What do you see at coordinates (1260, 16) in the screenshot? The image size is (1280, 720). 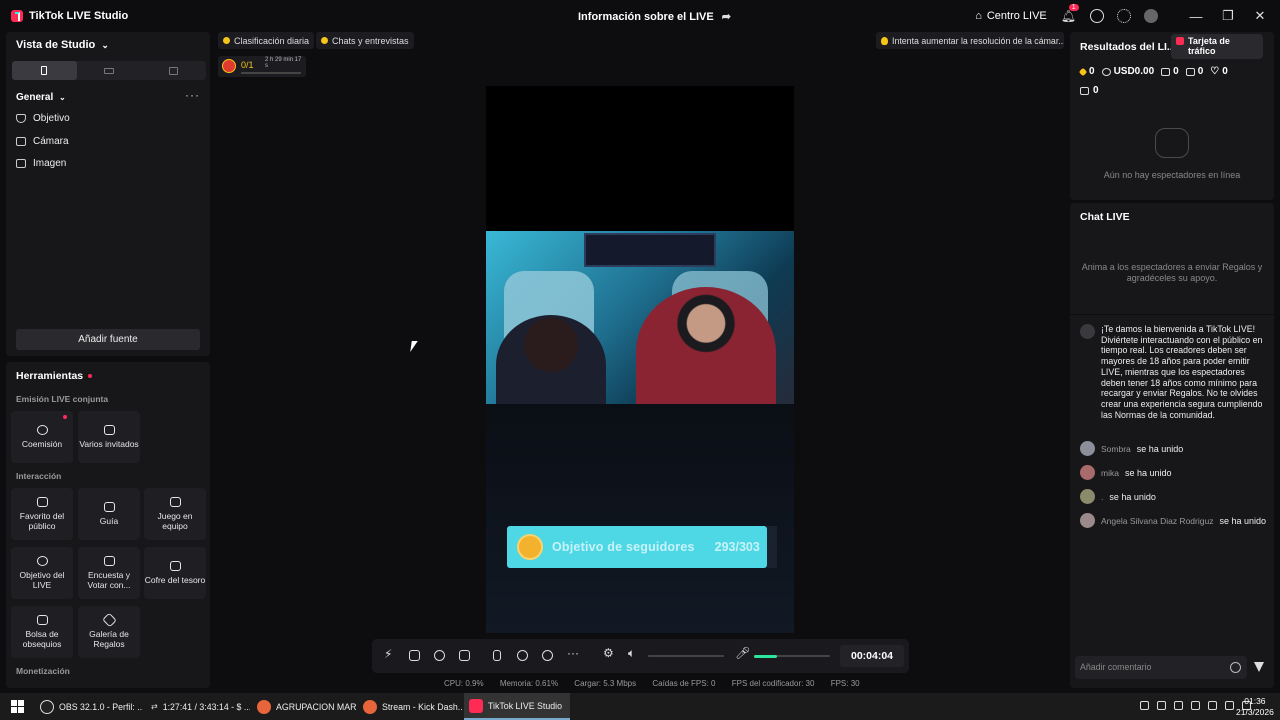 I see `close-button: ✕` at bounding box center [1260, 16].